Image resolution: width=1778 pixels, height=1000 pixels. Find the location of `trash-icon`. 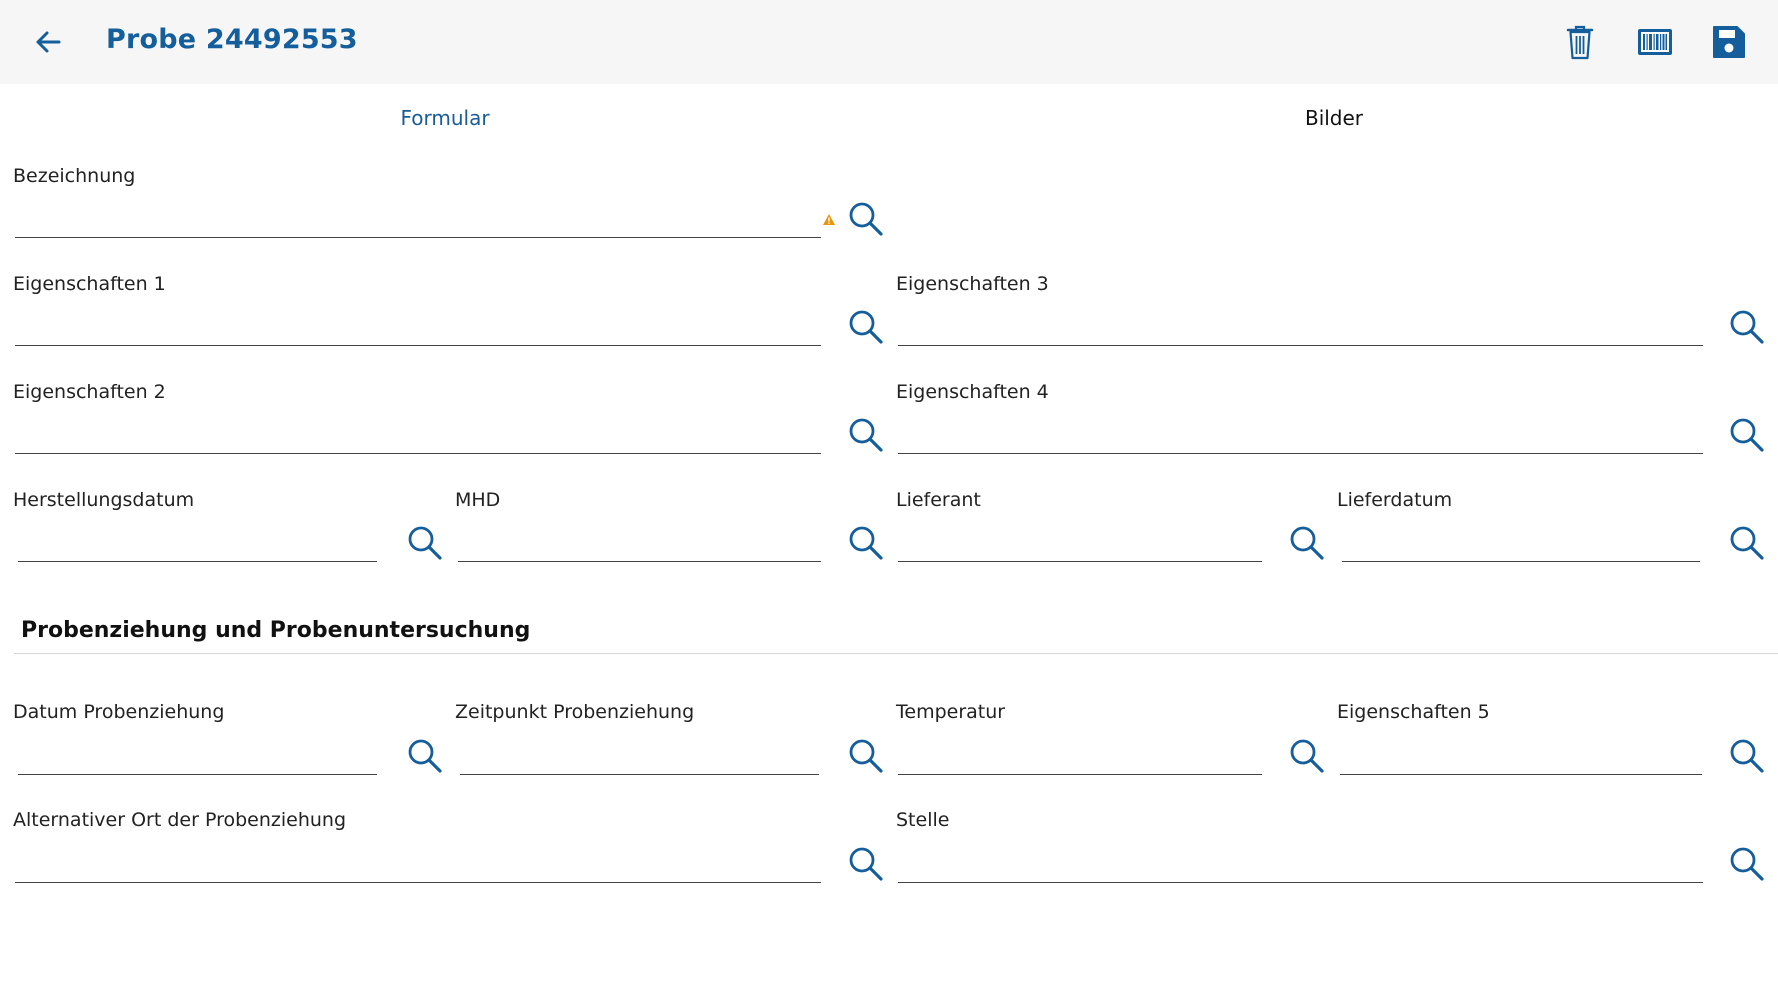

trash-icon is located at coordinates (1580, 42).